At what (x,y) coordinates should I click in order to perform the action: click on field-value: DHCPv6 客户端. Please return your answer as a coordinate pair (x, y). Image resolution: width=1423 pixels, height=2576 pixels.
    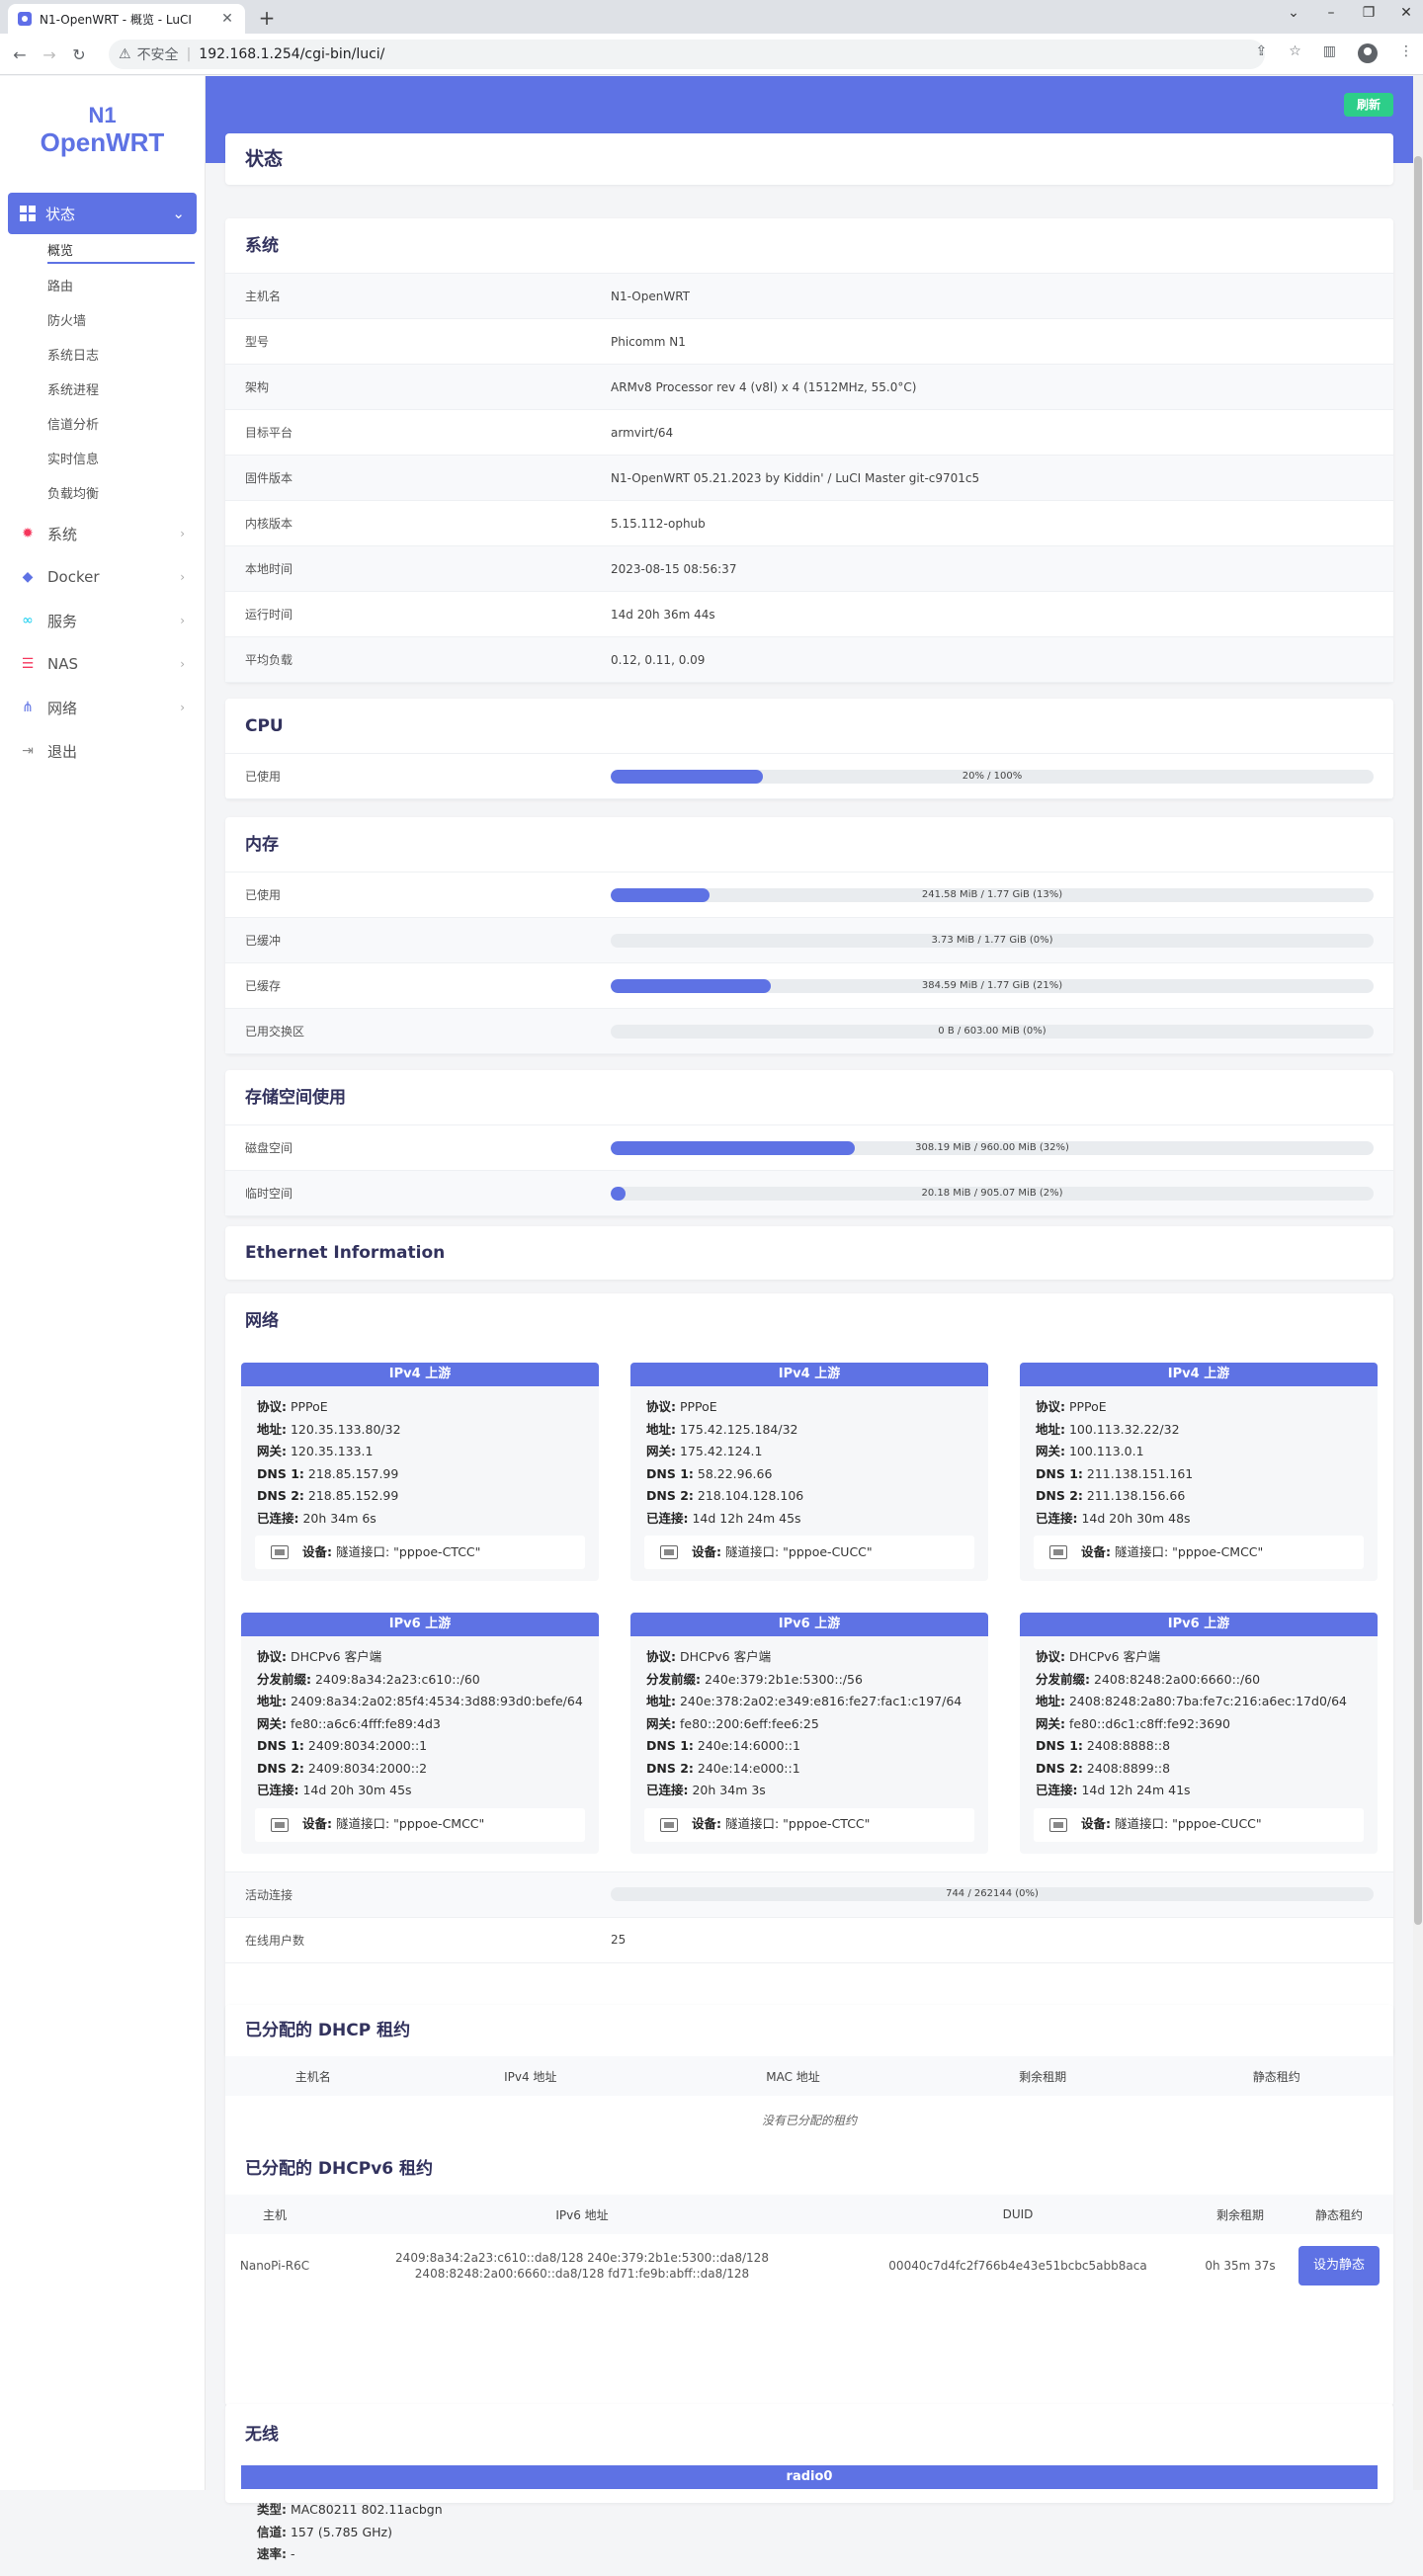
    Looking at the image, I should click on (1114, 1656).